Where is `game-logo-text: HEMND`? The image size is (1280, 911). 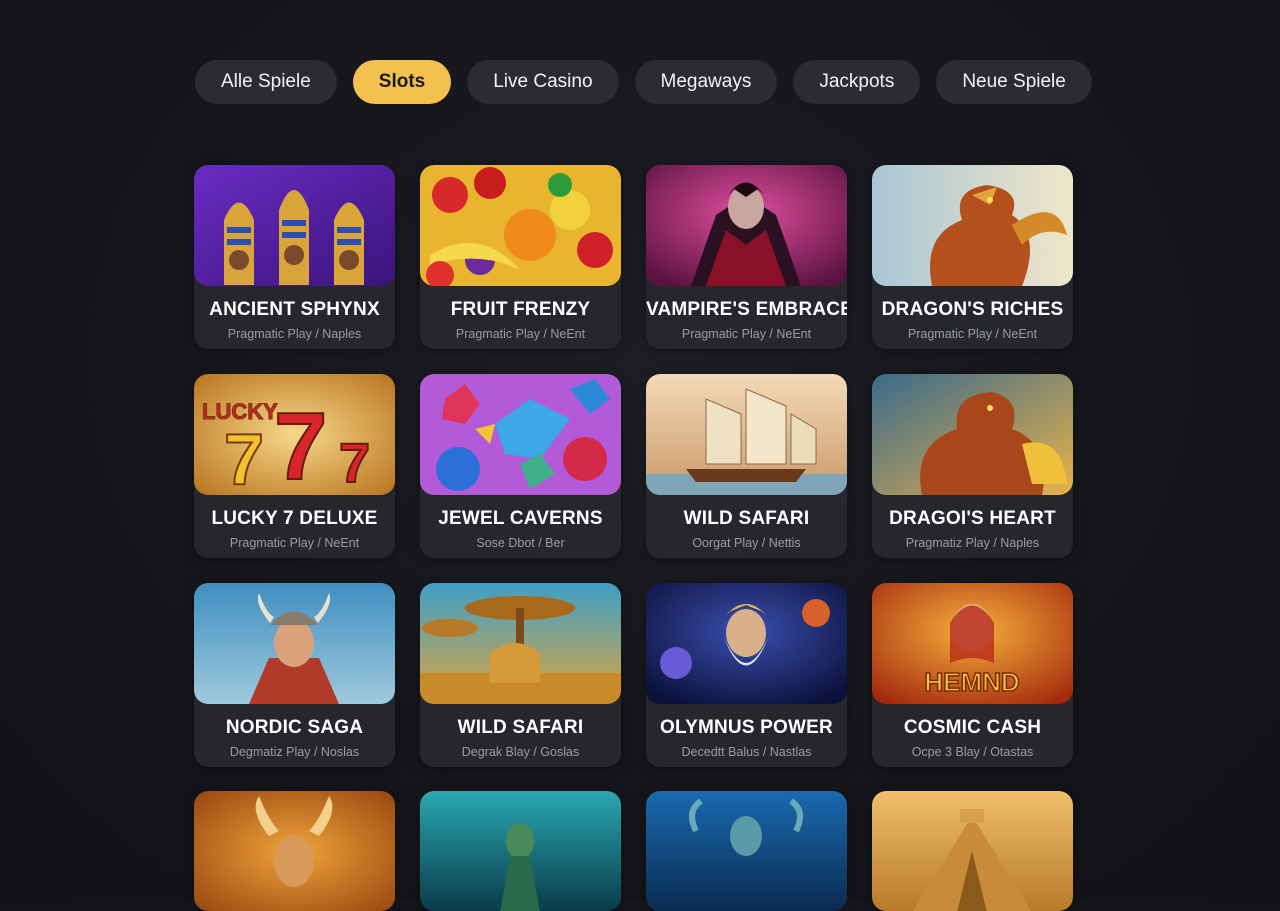 game-logo-text: HEMND is located at coordinates (971, 682).